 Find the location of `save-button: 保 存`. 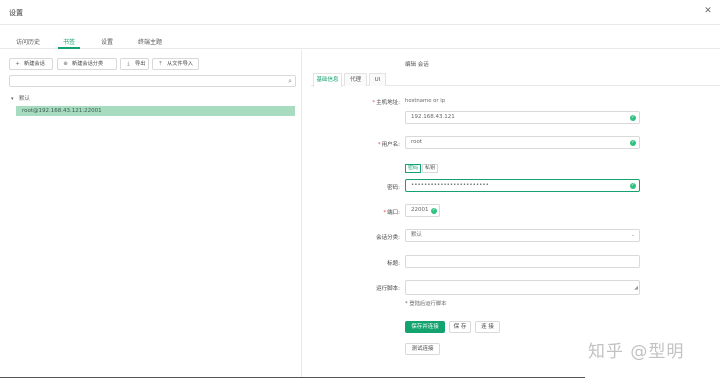

save-button: 保 存 is located at coordinates (460, 327).